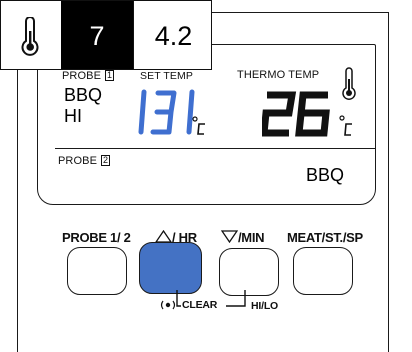  I want to click on probe1-level: HI, so click(73, 116).